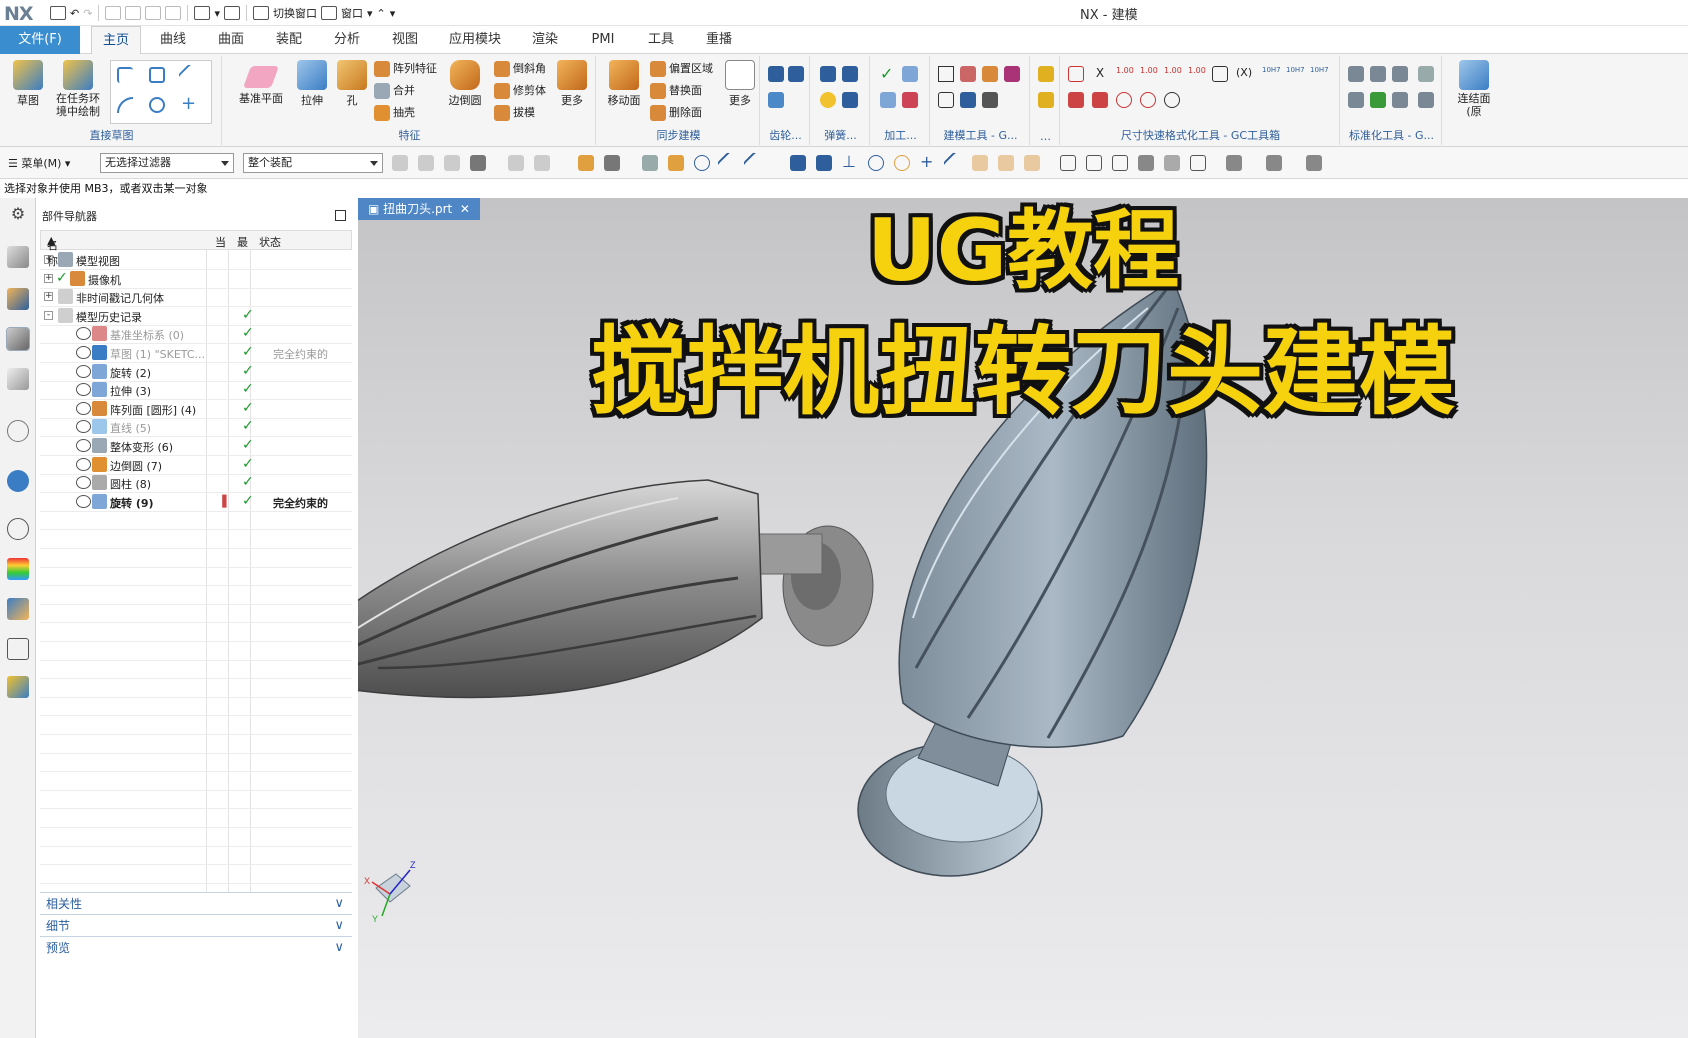 The image size is (1688, 1038). Describe the element at coordinates (405, 40) in the screenshot. I see `tab-view: 视图` at that location.